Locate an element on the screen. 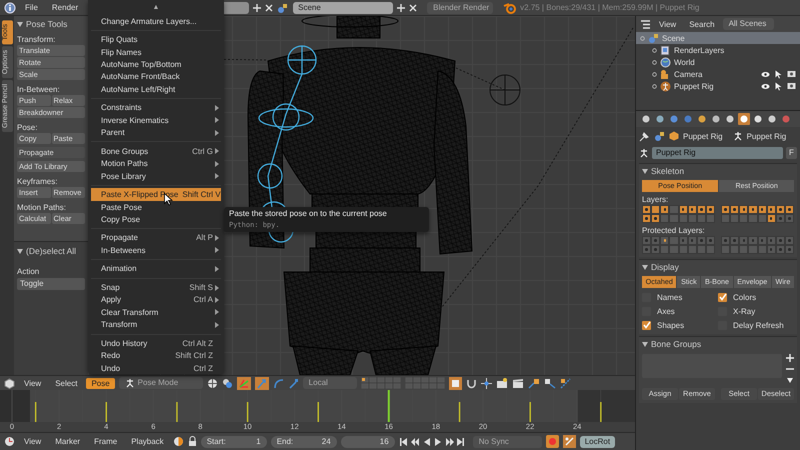 The image size is (800, 450). checkbox: X-Ray is located at coordinates (756, 311).